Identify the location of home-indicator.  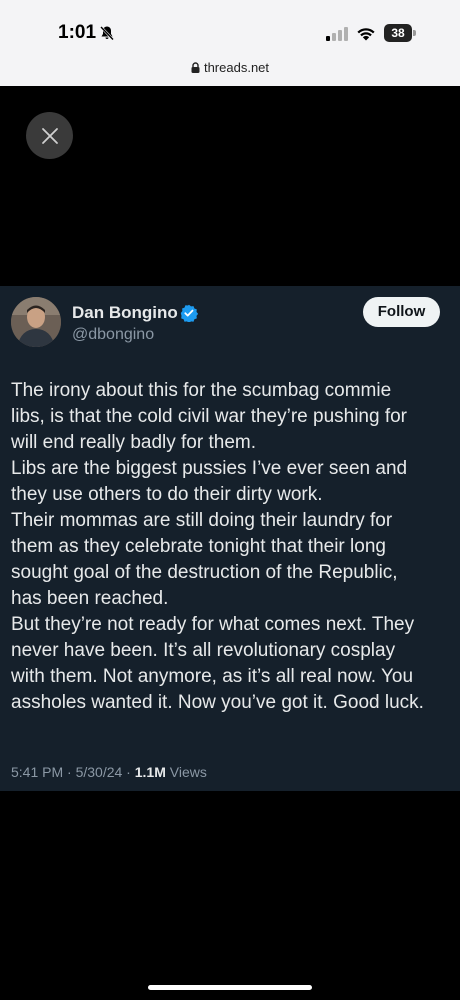
(230, 987).